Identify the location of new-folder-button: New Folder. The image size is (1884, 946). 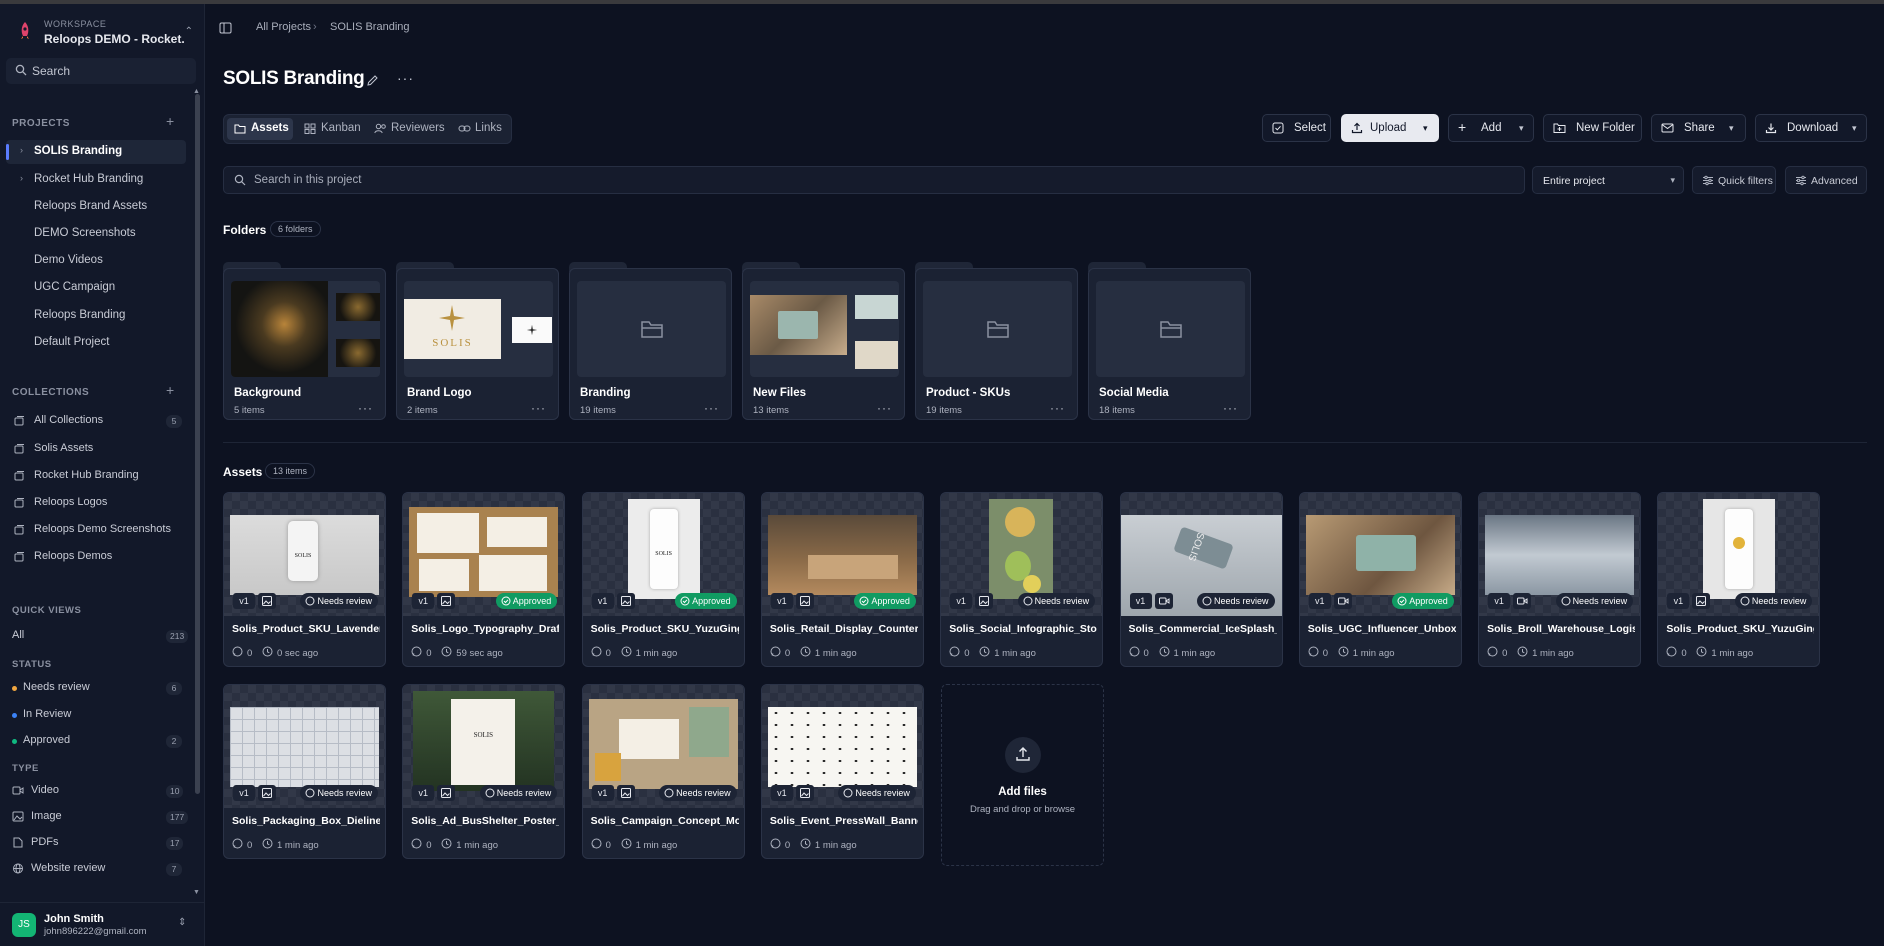
(1592, 128).